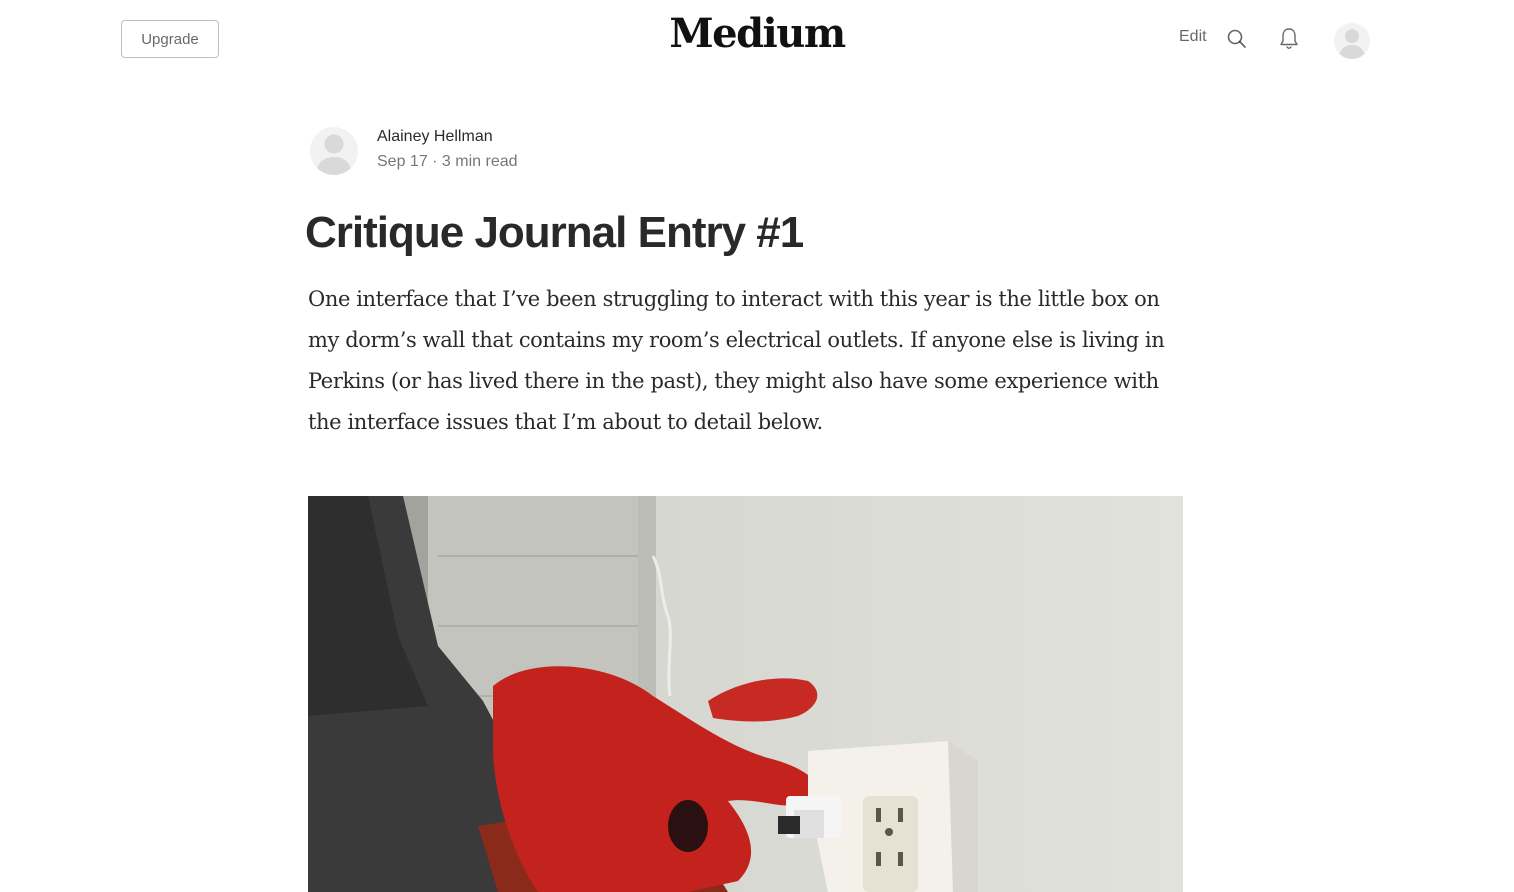 This screenshot has width=1514, height=892. I want to click on user-avatar-icon, so click(1352, 41).